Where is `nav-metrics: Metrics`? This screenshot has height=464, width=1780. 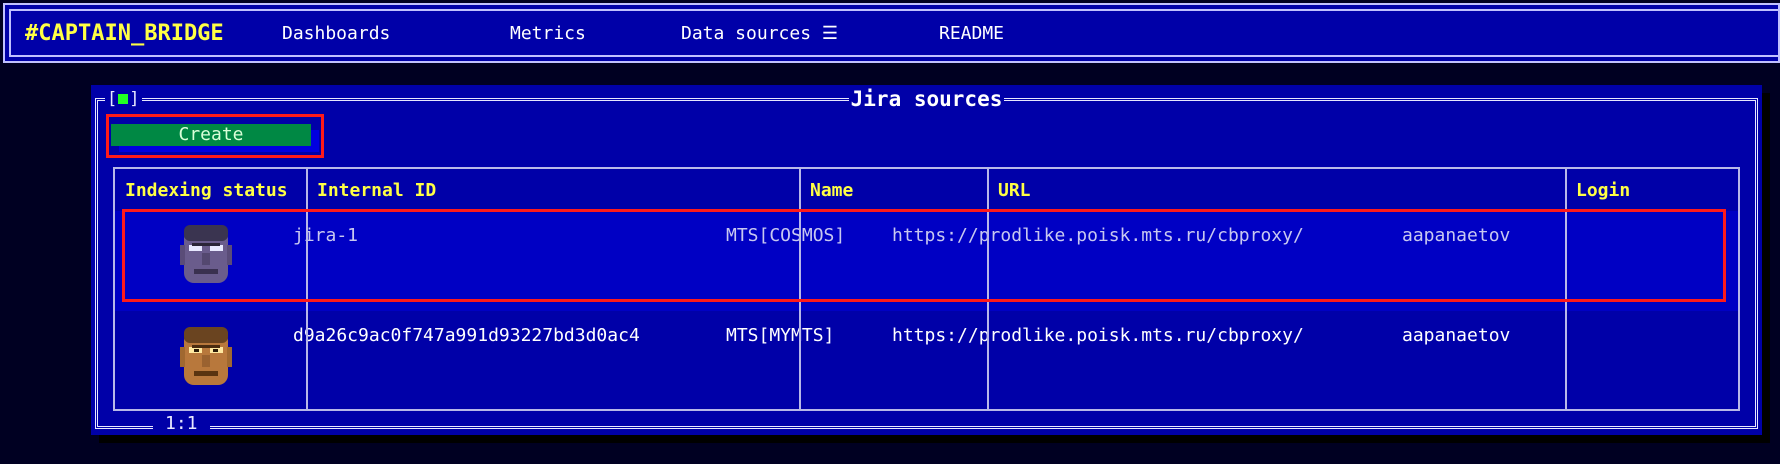
nav-metrics: Metrics is located at coordinates (548, 33).